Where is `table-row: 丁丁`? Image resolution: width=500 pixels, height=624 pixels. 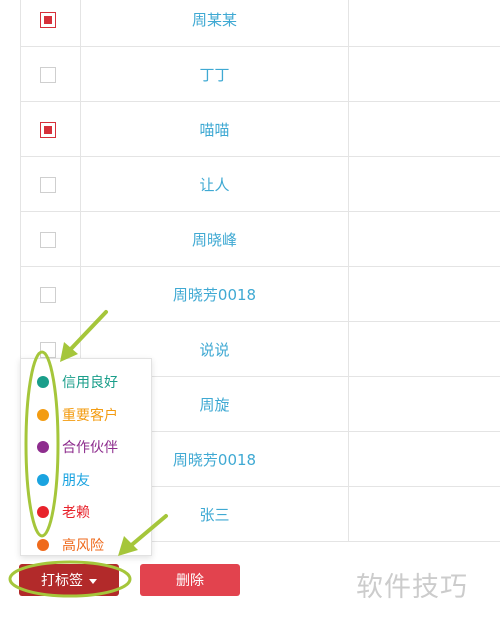 table-row: 丁丁 is located at coordinates (260, 74).